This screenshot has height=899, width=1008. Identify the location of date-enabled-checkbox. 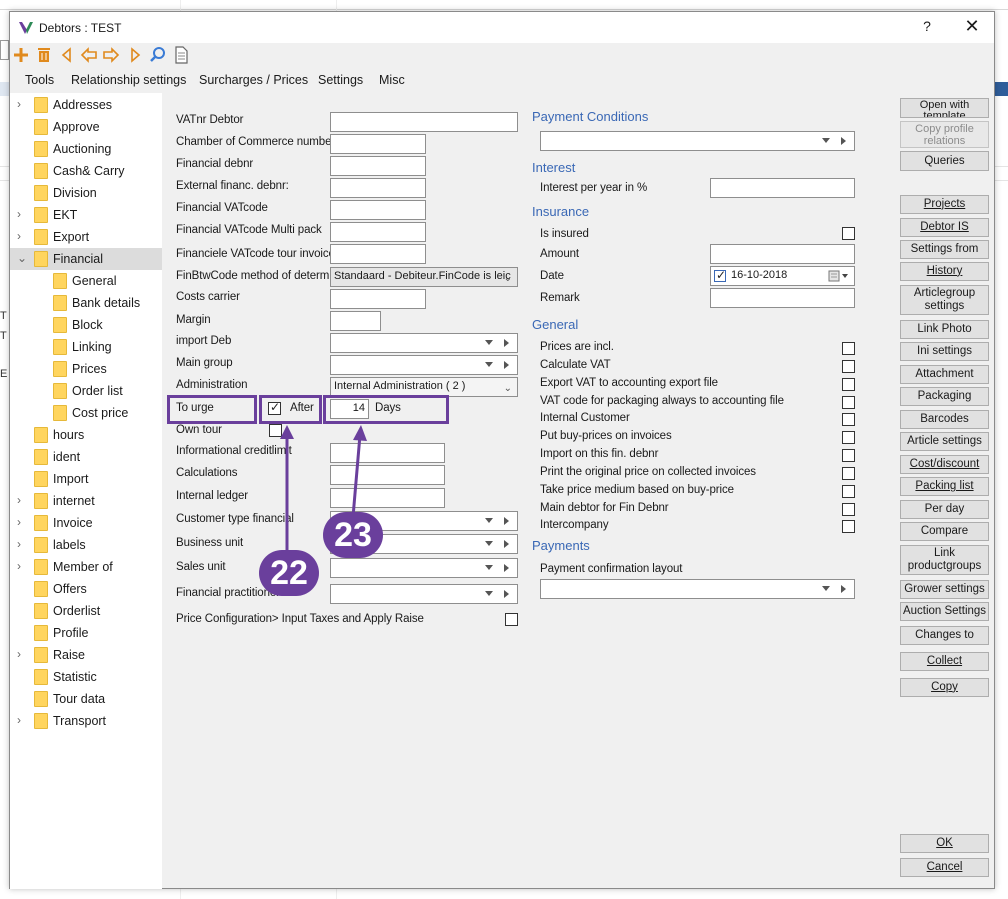
(720, 275).